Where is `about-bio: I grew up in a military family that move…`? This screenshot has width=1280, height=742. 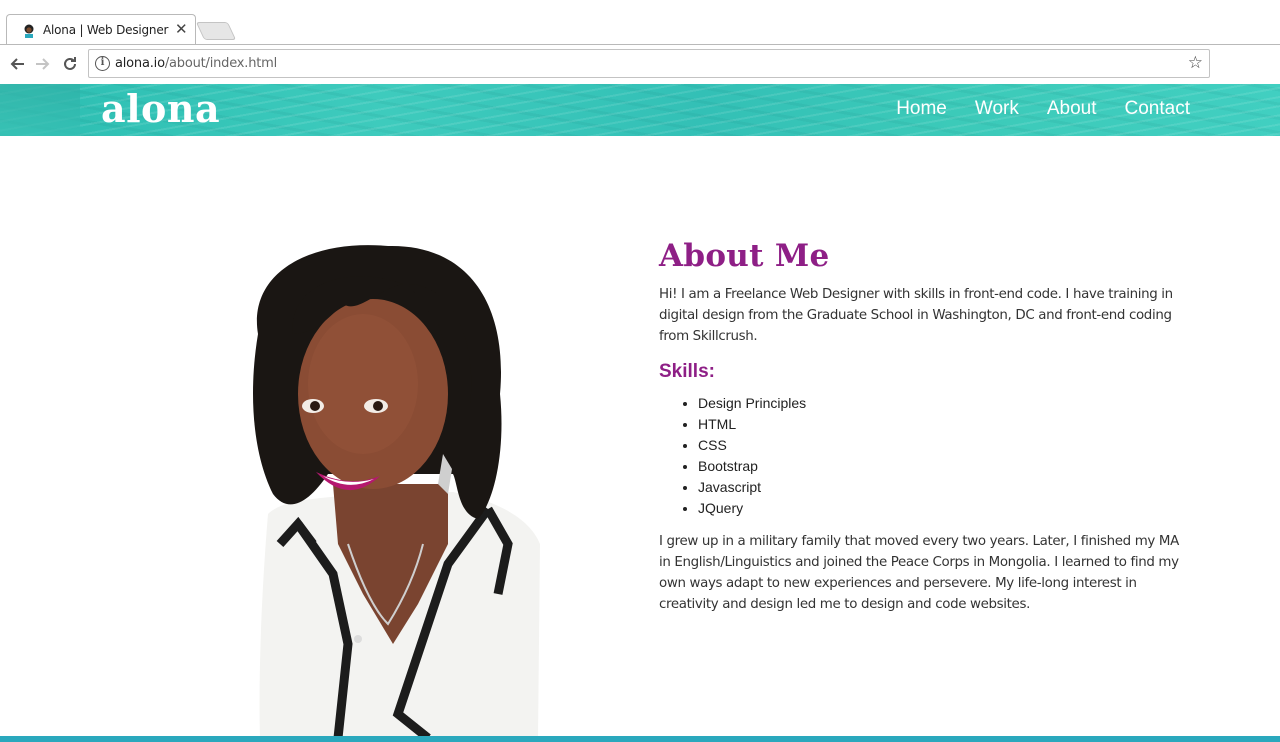 about-bio: I grew up in a military family that move… is located at coordinates (919, 573).